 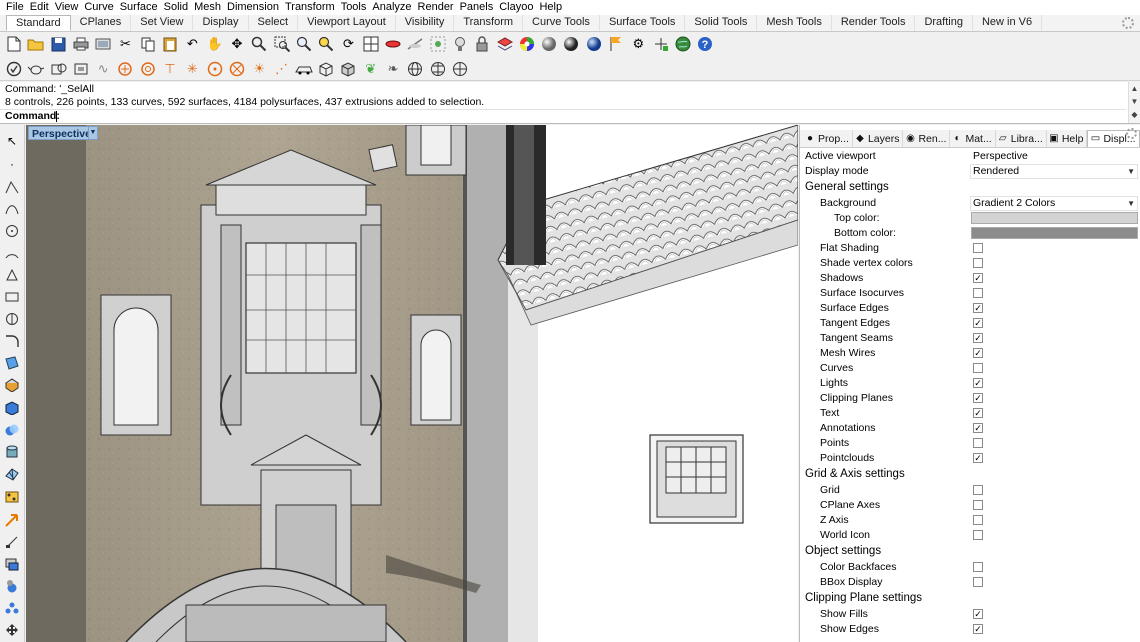 What do you see at coordinates (176, 7) in the screenshot?
I see `menu-item-solid: Solid` at bounding box center [176, 7].